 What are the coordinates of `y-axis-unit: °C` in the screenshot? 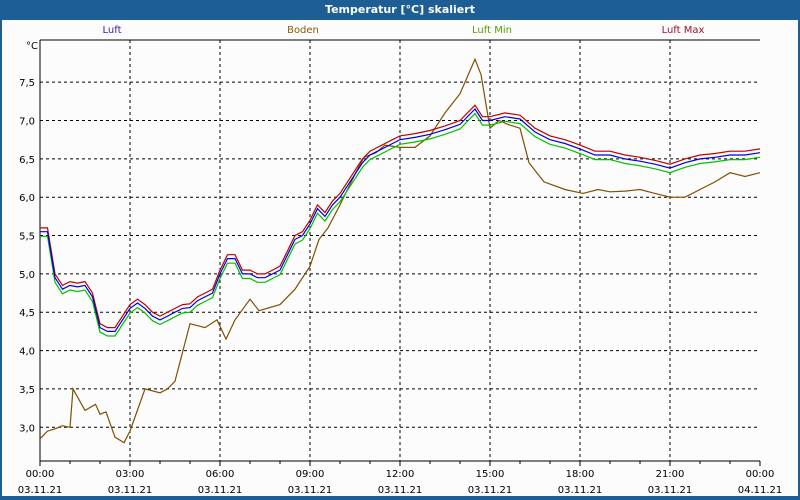 It's located at (32, 46).